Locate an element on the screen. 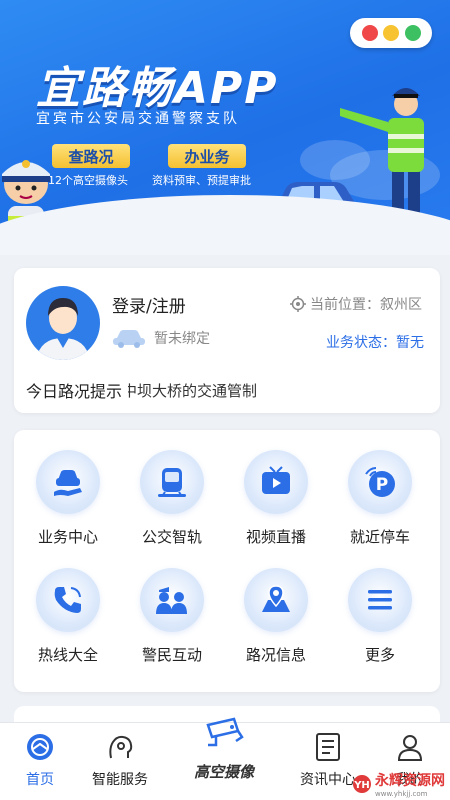 This screenshot has height=800, width=450. service-road-info: 路况信息 is located at coordinates (276, 616).